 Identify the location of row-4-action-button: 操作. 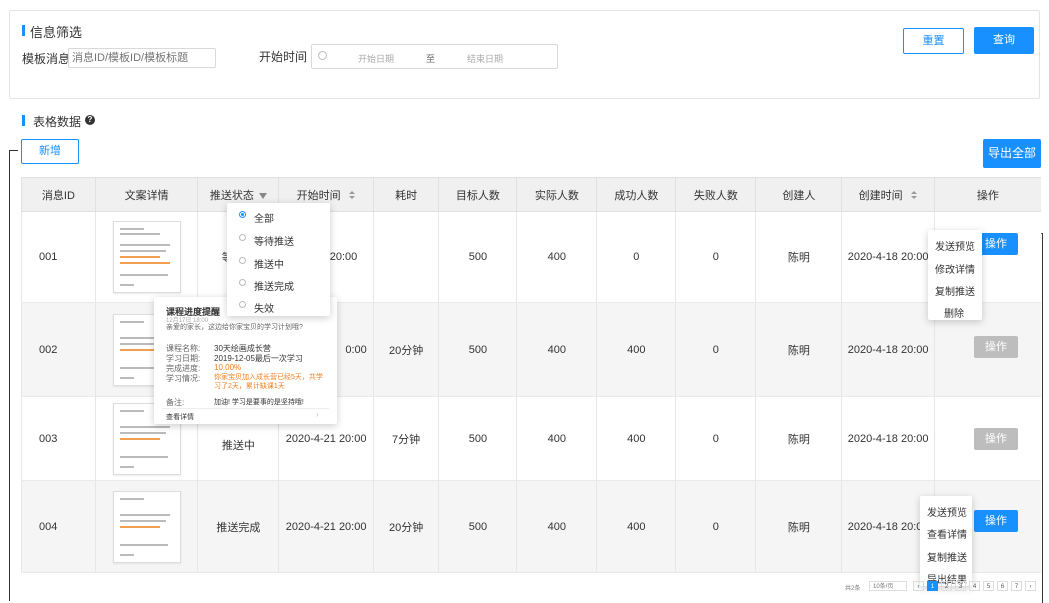
(996, 521).